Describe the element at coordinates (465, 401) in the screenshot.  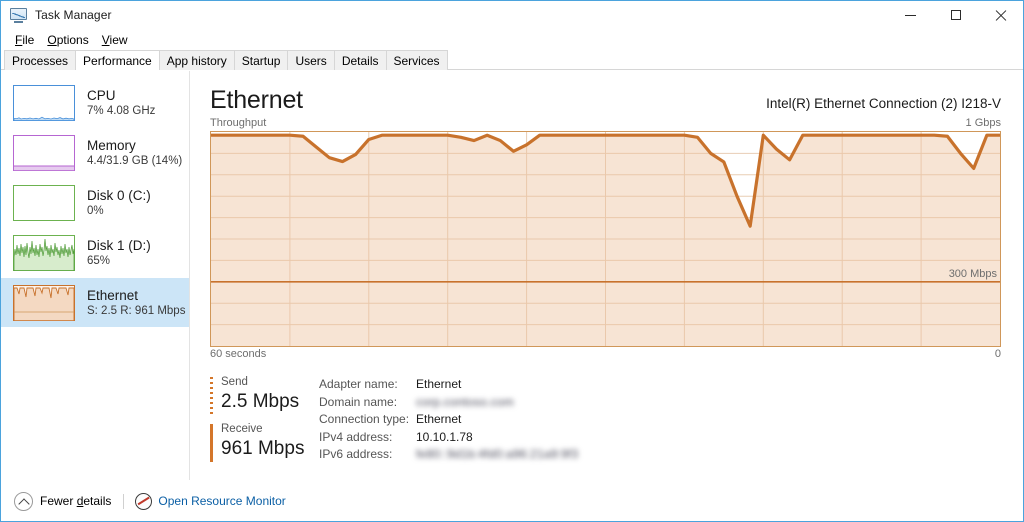
I see `domain-name-value: corp.contoso.com` at that location.